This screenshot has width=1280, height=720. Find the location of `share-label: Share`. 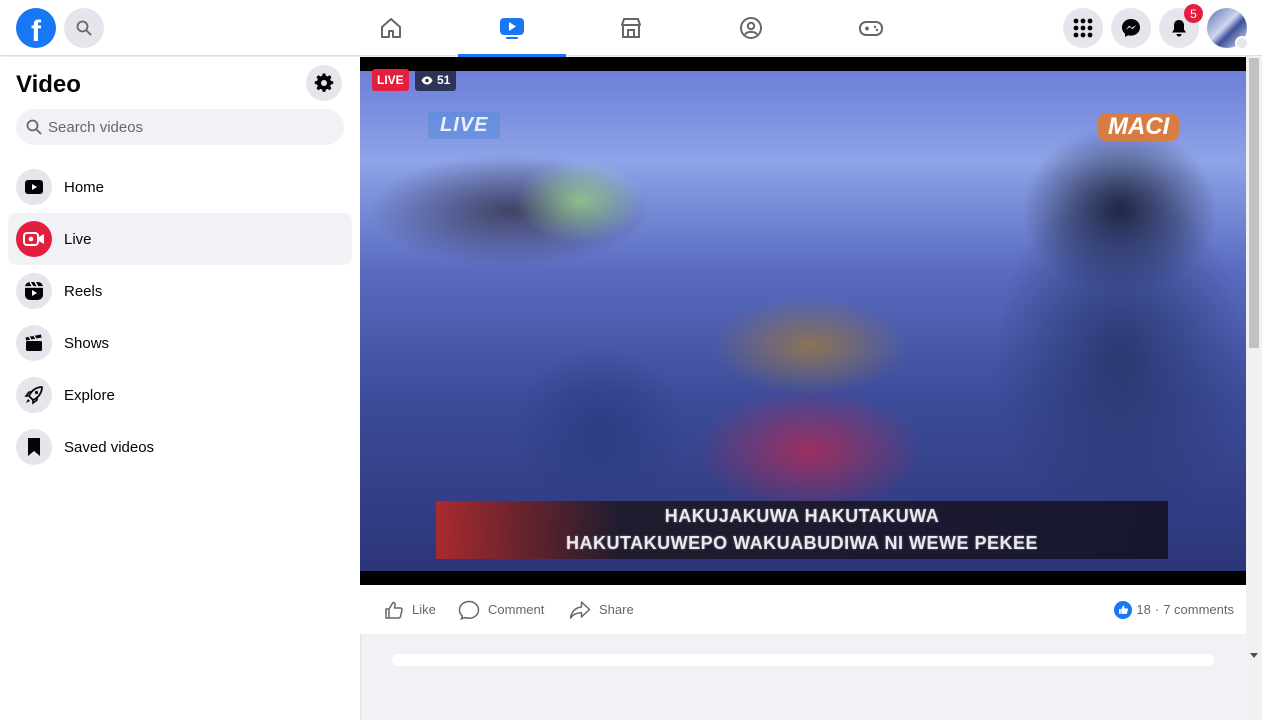

share-label: Share is located at coordinates (616, 609).